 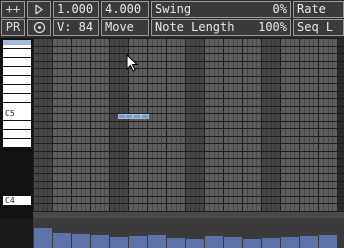 I want to click on seq-length-field: Seq L, so click(x=318, y=27).